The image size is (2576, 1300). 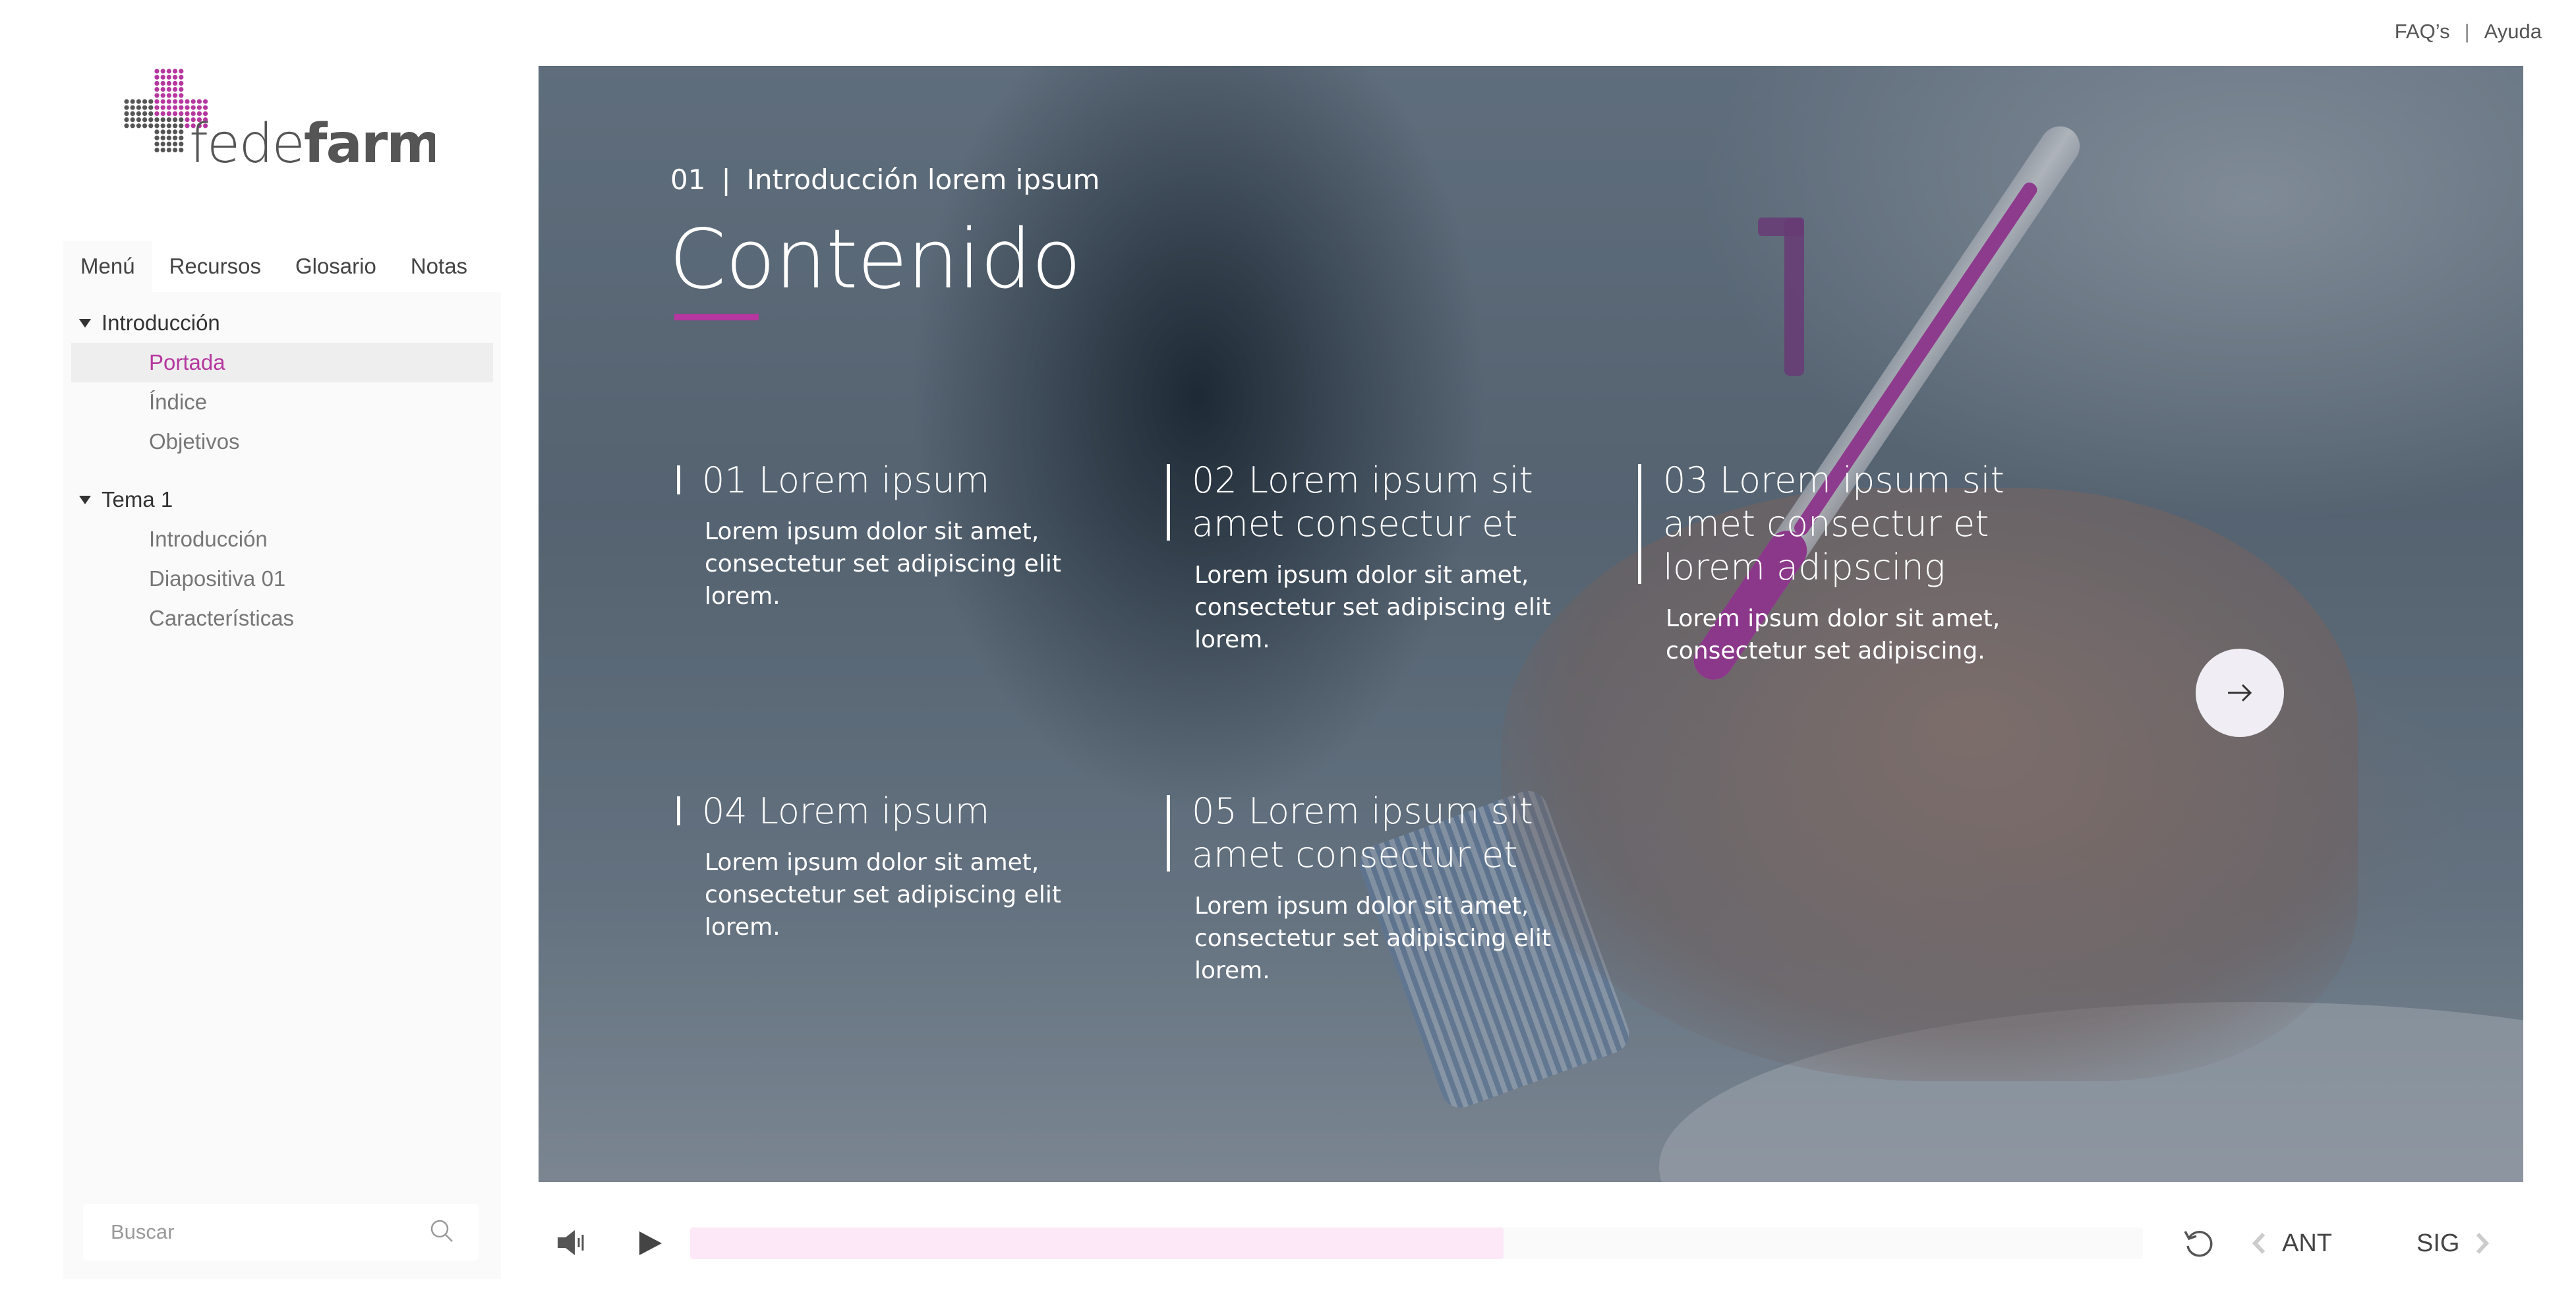 I want to click on progress-bar, so click(x=1417, y=1243).